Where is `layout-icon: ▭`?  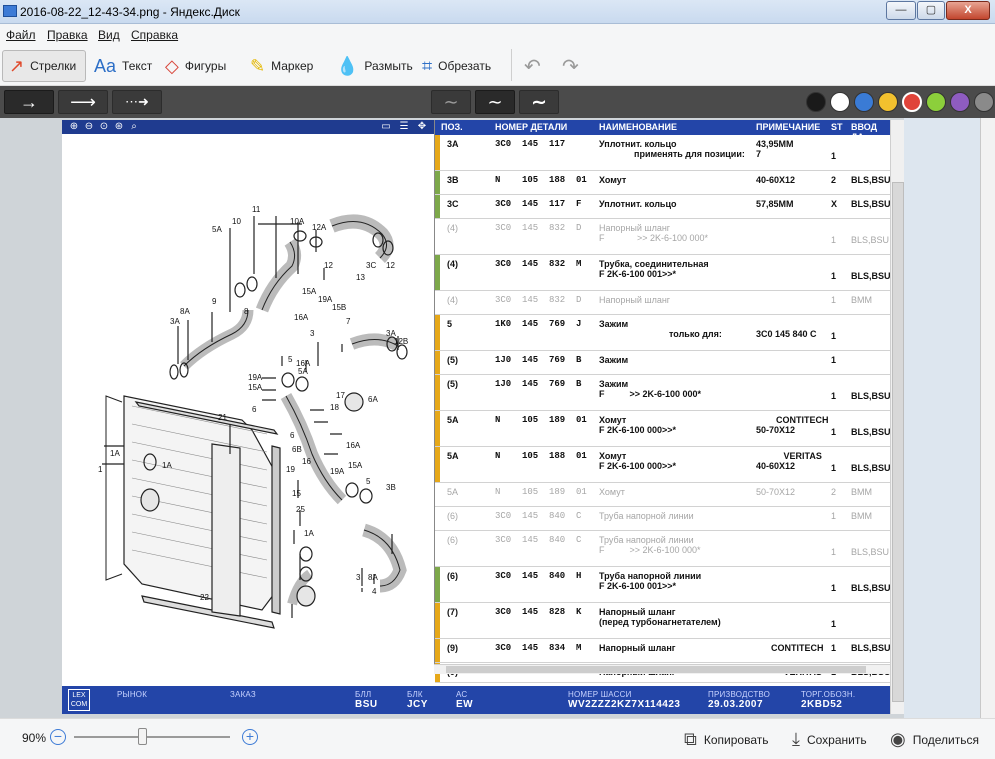 layout-icon: ▭ is located at coordinates (386, 127).